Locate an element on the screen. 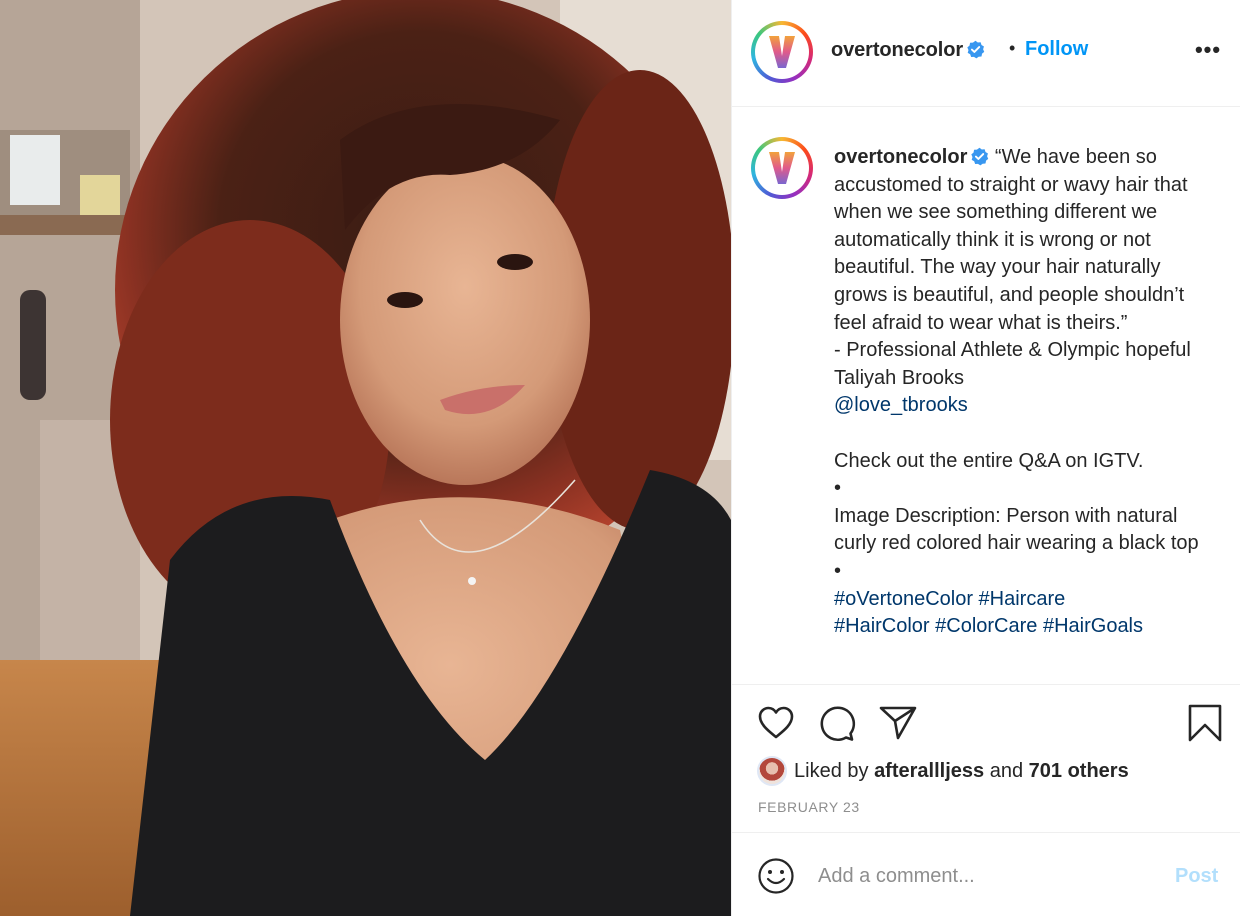  bookmark-icon is located at coordinates (1205, 723).